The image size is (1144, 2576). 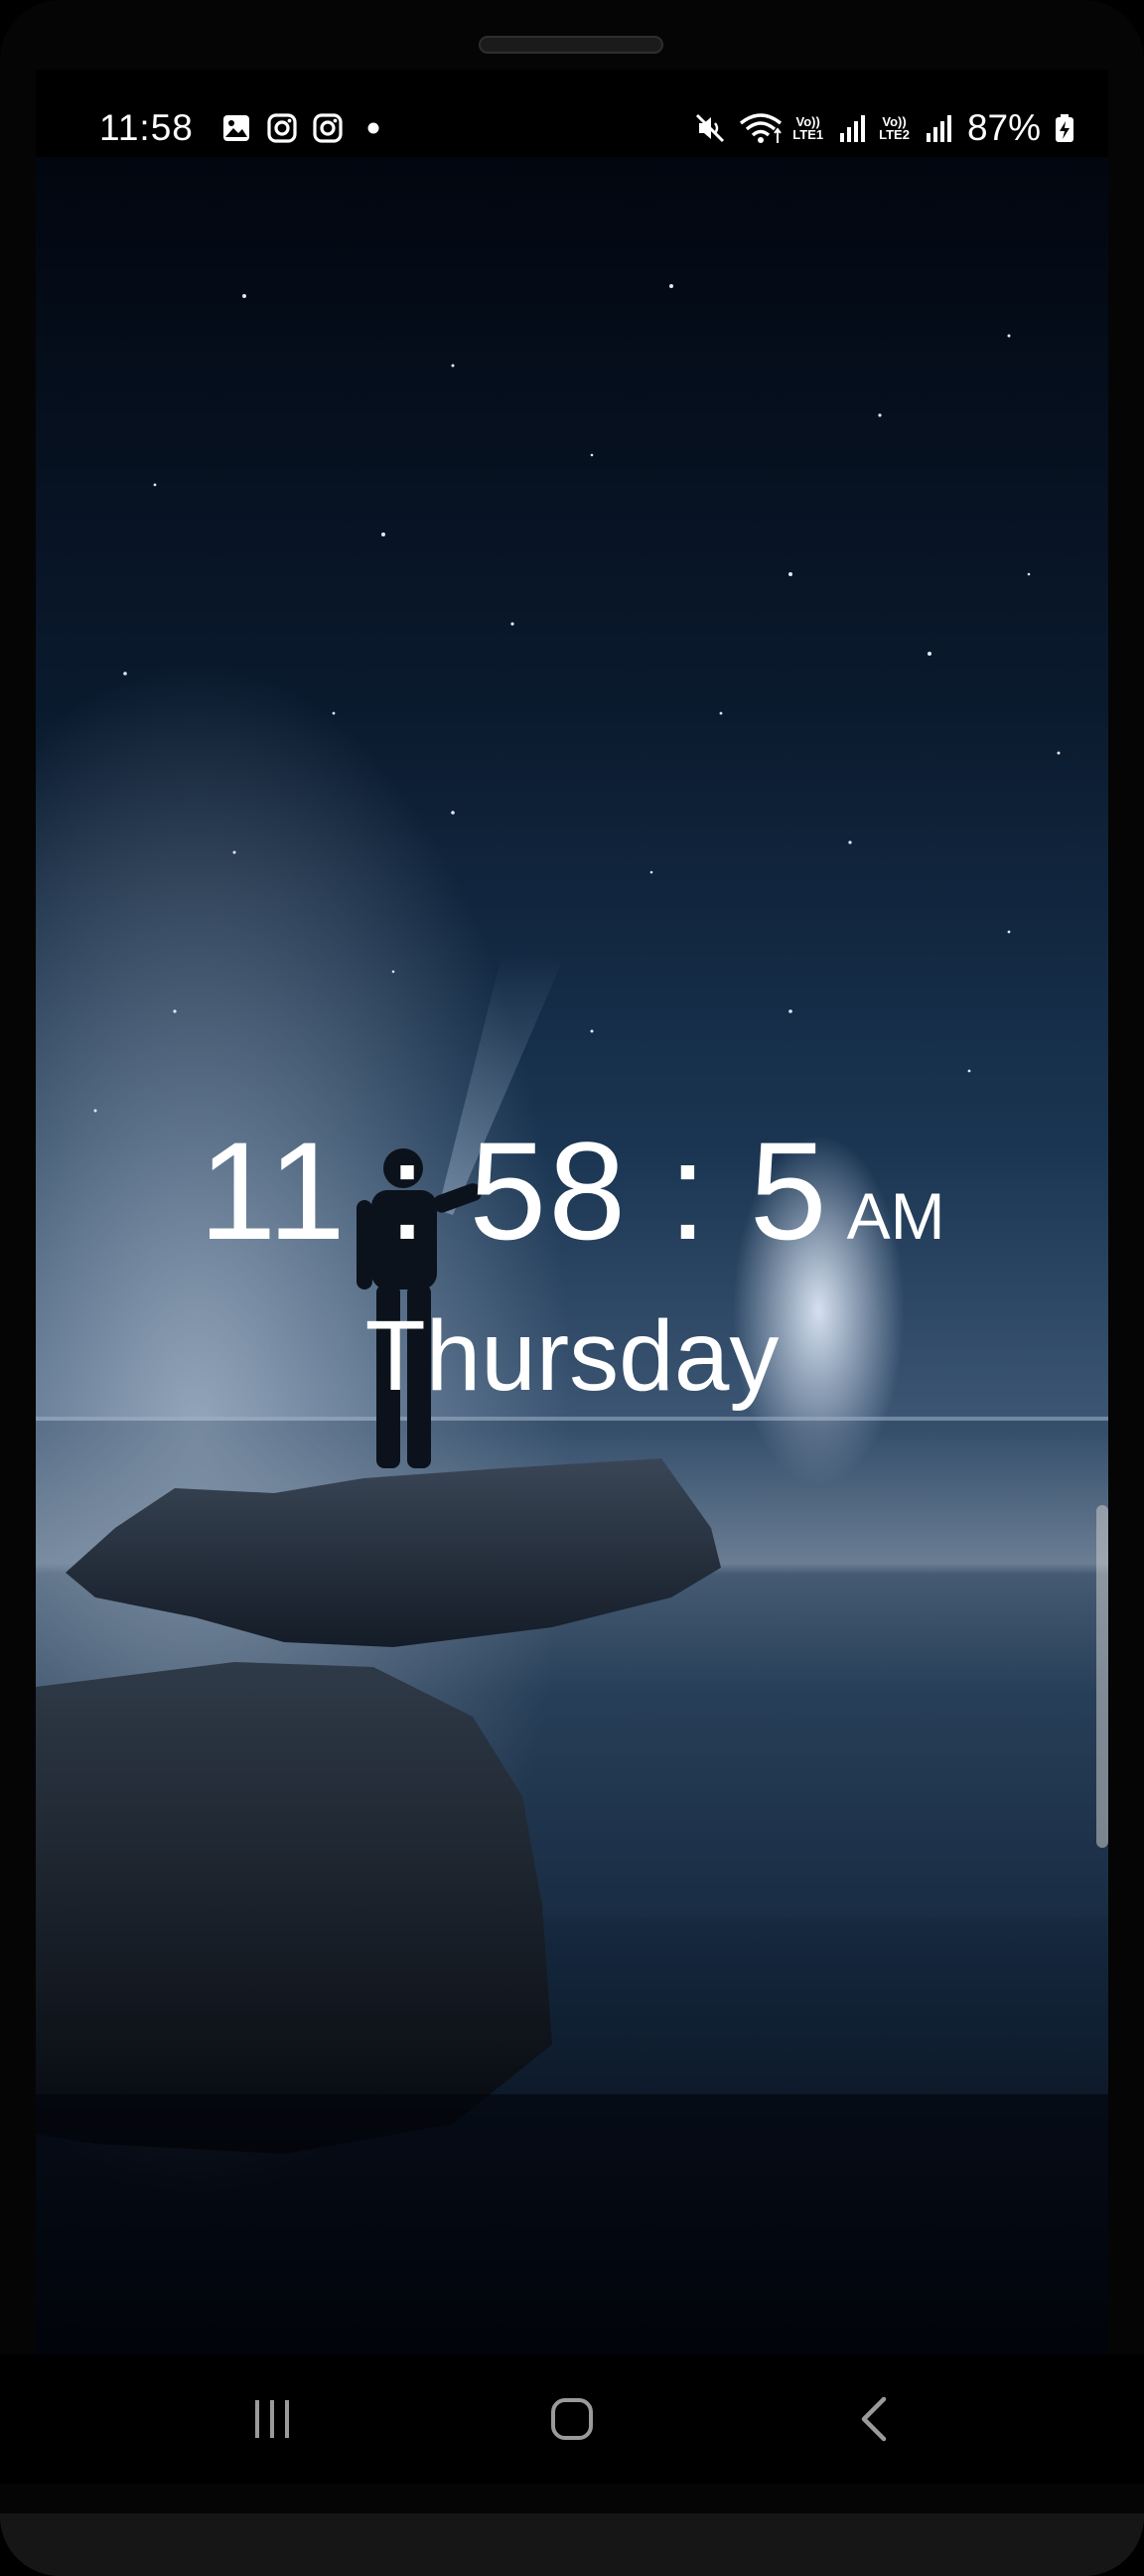 I want to click on back-button, so click(x=874, y=2419).